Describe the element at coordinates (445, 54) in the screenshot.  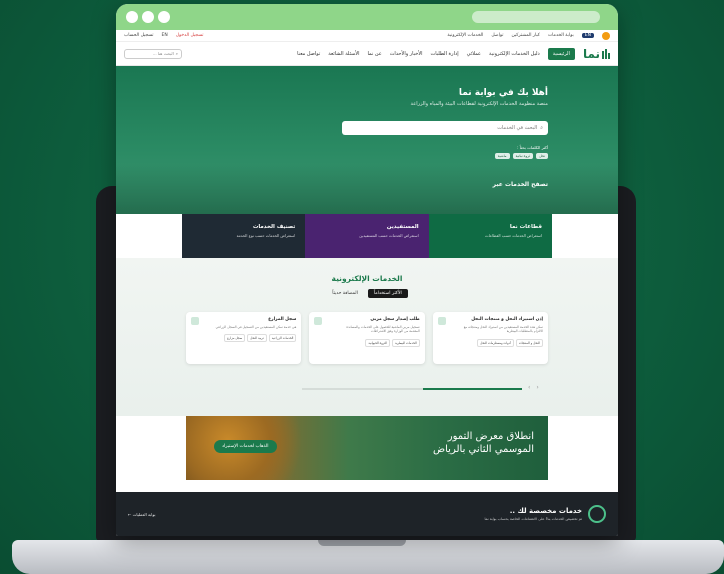
I see `nav-item-requests: إدارة الطلبات` at that location.